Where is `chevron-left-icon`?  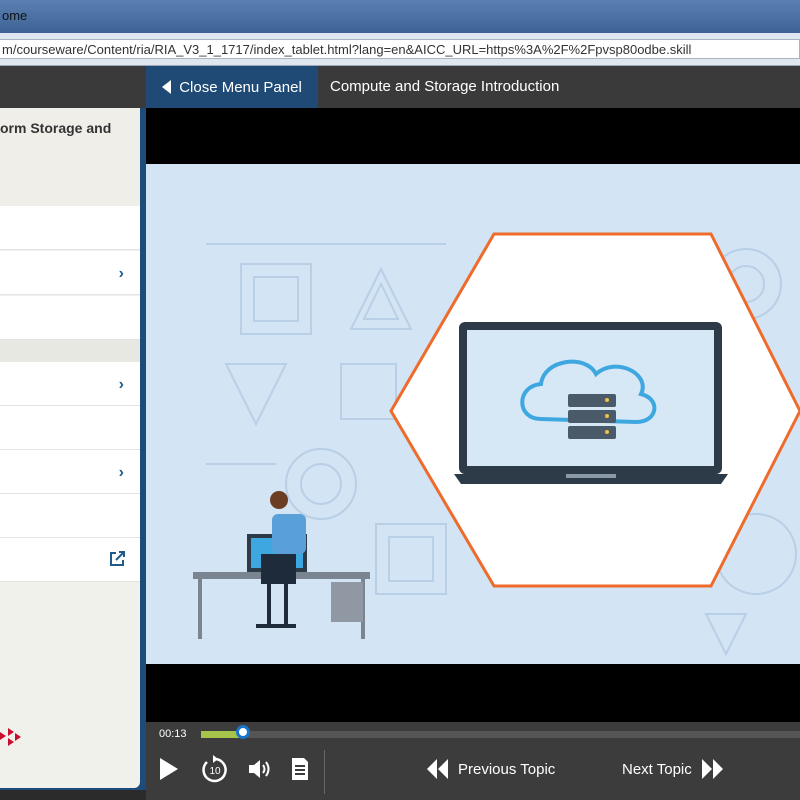 chevron-left-icon is located at coordinates (167, 87).